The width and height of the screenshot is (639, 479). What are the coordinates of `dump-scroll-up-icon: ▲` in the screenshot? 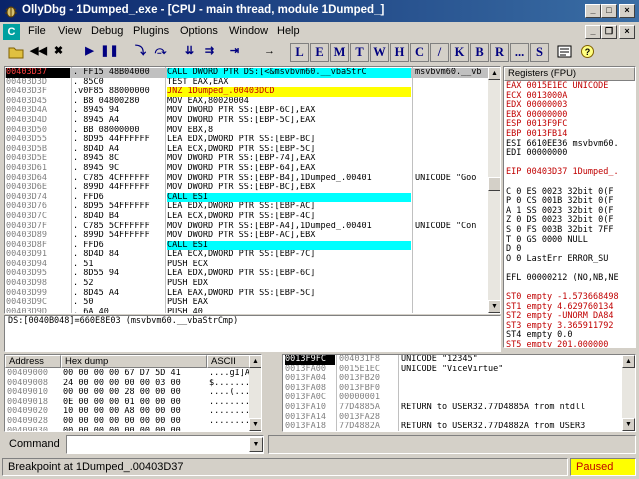 It's located at (255, 361).